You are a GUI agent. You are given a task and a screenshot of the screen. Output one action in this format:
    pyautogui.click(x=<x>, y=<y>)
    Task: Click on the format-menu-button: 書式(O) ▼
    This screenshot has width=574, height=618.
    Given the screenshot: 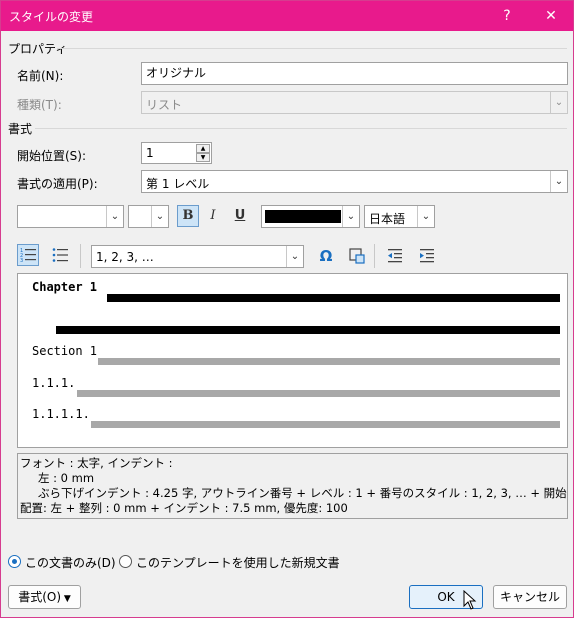 What is the action you would take?
    pyautogui.click(x=44, y=597)
    